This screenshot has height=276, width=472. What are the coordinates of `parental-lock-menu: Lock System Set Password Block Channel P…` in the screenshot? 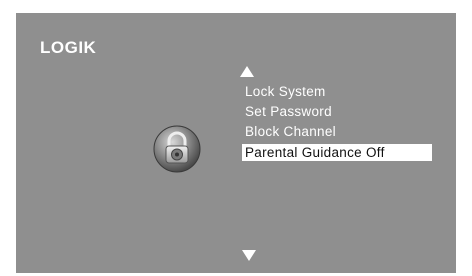 It's located at (337, 121).